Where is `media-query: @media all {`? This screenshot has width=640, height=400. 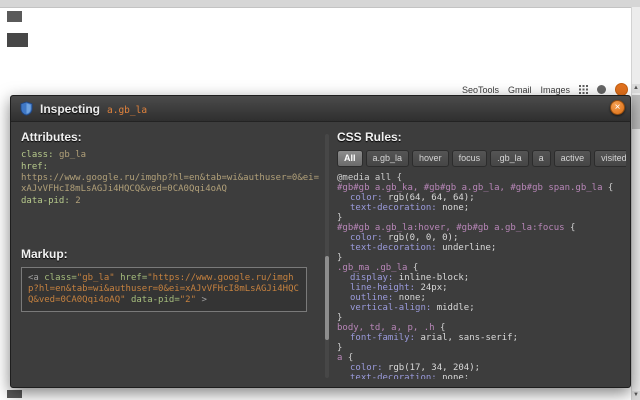
media-query: @media all { is located at coordinates (370, 178).